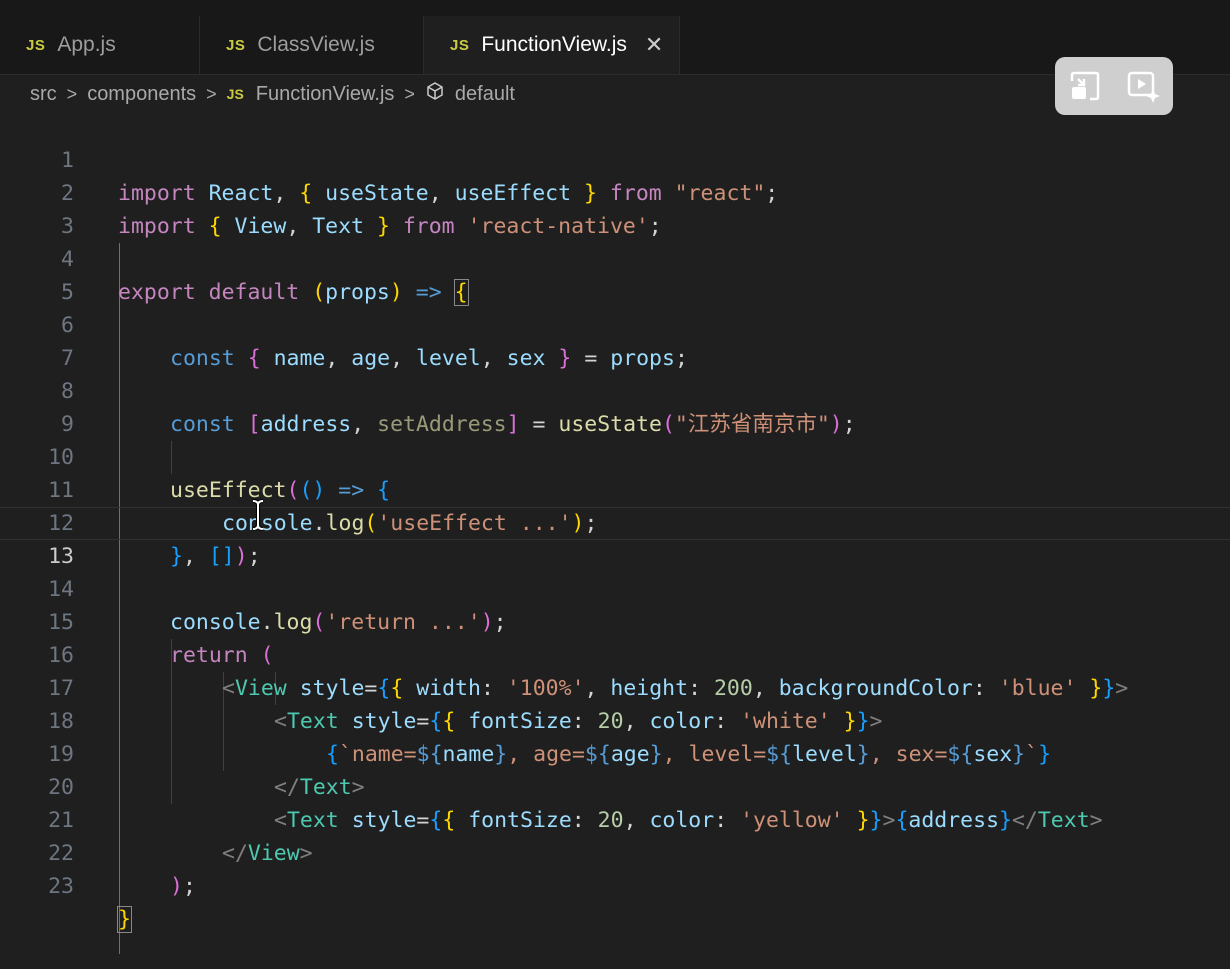 The image size is (1230, 969). Describe the element at coordinates (615, 208) in the screenshot. I see `code-line: 3` at that location.